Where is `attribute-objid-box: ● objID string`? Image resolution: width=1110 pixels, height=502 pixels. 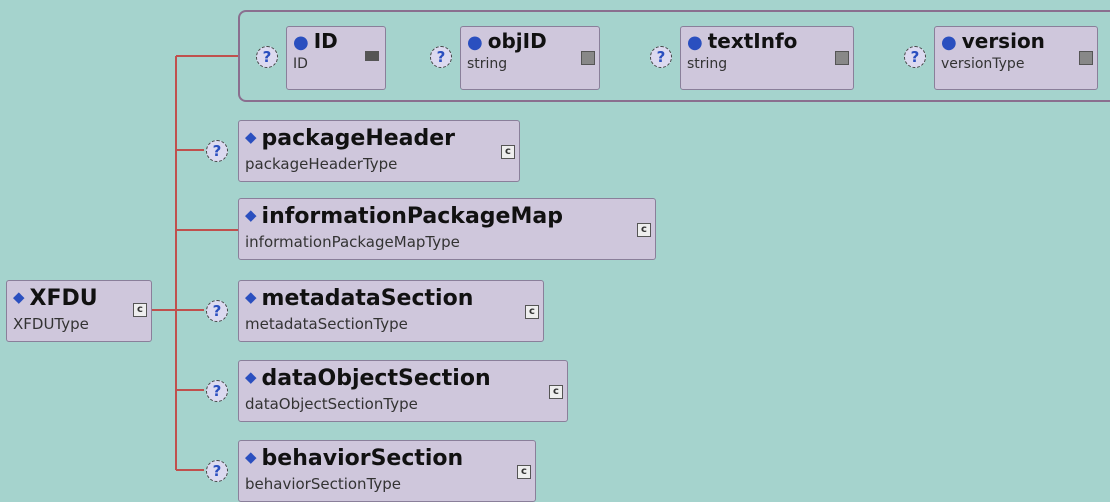
attribute-objid-box: ● objID string is located at coordinates (530, 58).